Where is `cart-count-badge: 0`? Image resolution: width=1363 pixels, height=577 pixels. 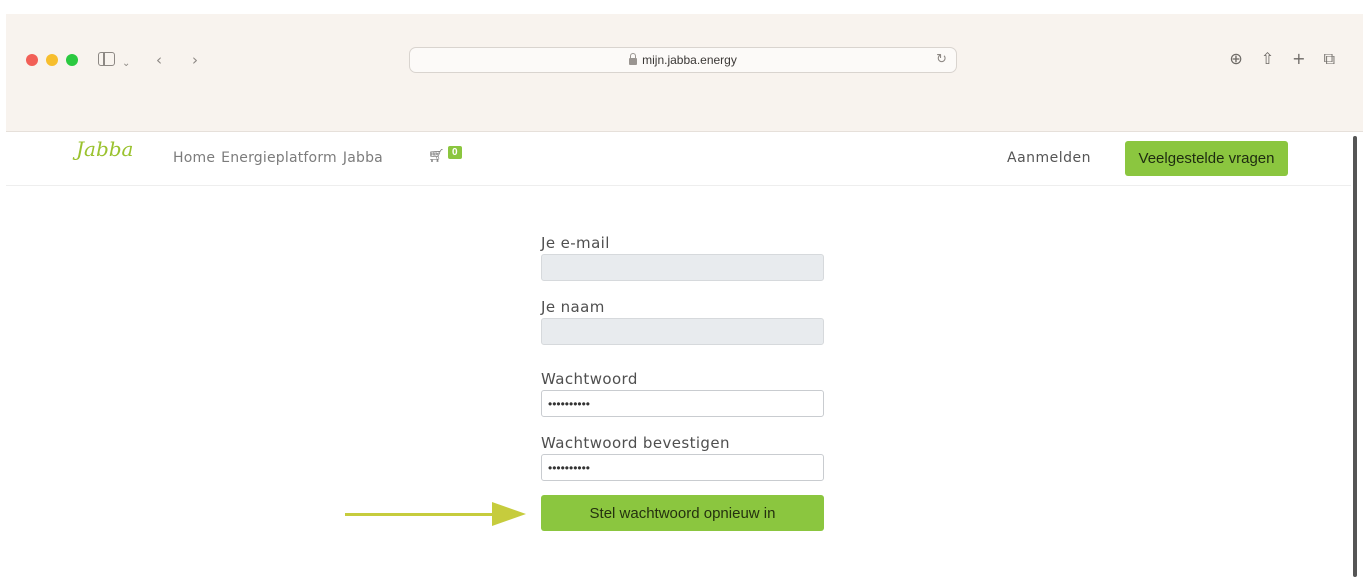 cart-count-badge: 0 is located at coordinates (455, 152).